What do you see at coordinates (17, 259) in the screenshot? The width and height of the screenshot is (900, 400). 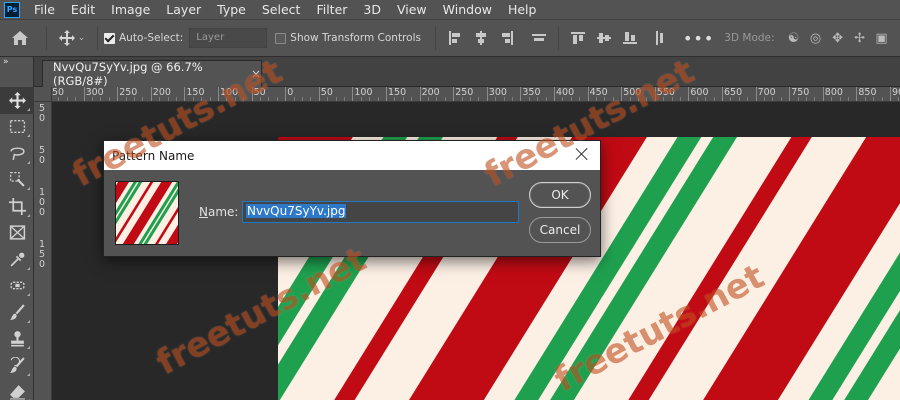 I see `eyedropper-tool` at bounding box center [17, 259].